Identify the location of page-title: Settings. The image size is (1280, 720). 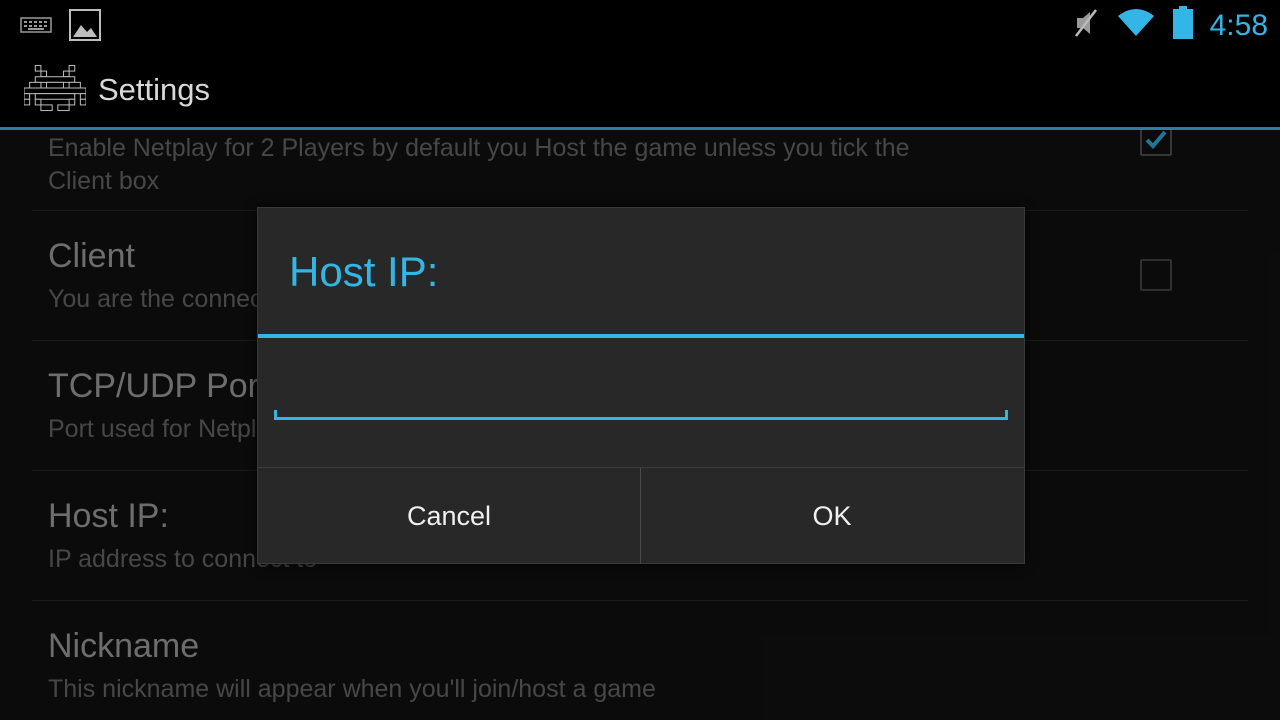
(154, 89).